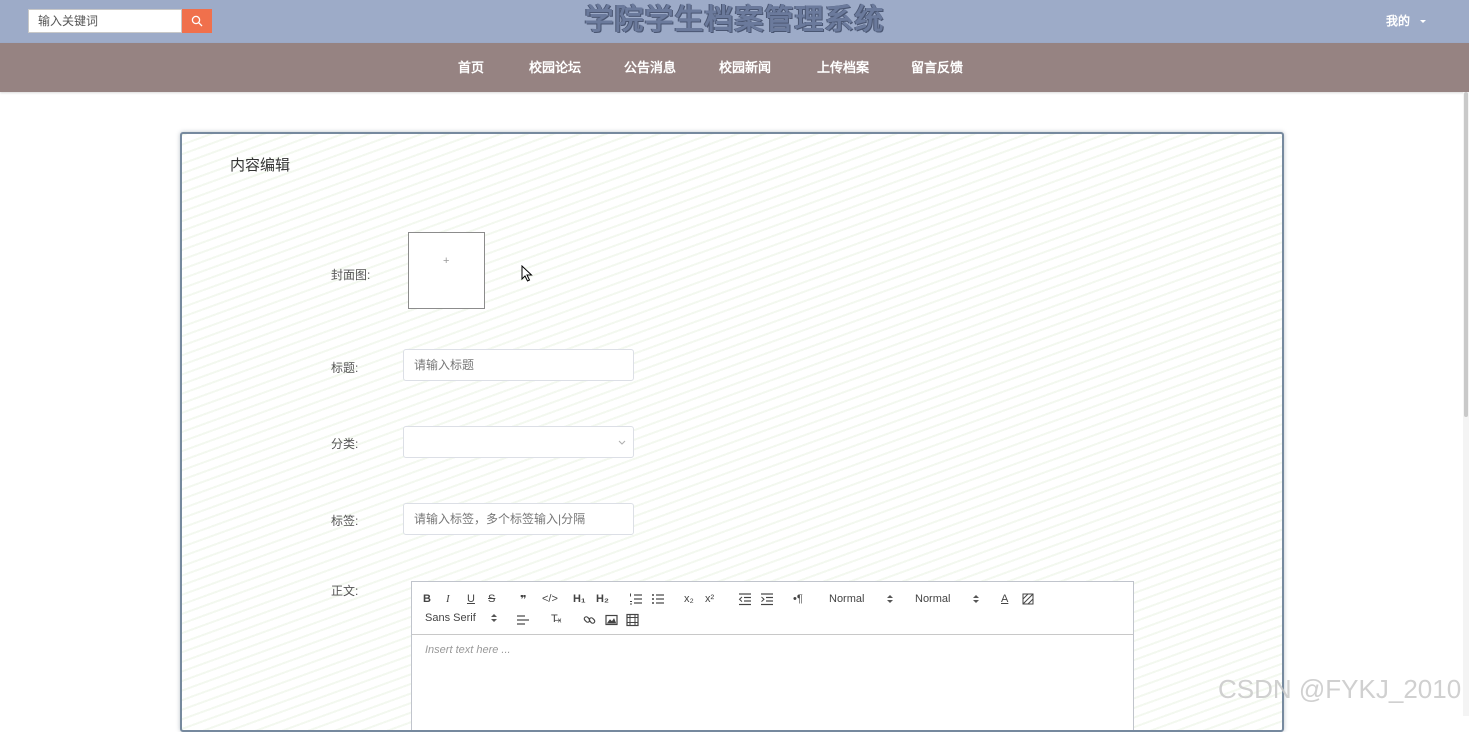  Describe the element at coordinates (1423, 21) in the screenshot. I see `caret-down-icon` at that location.